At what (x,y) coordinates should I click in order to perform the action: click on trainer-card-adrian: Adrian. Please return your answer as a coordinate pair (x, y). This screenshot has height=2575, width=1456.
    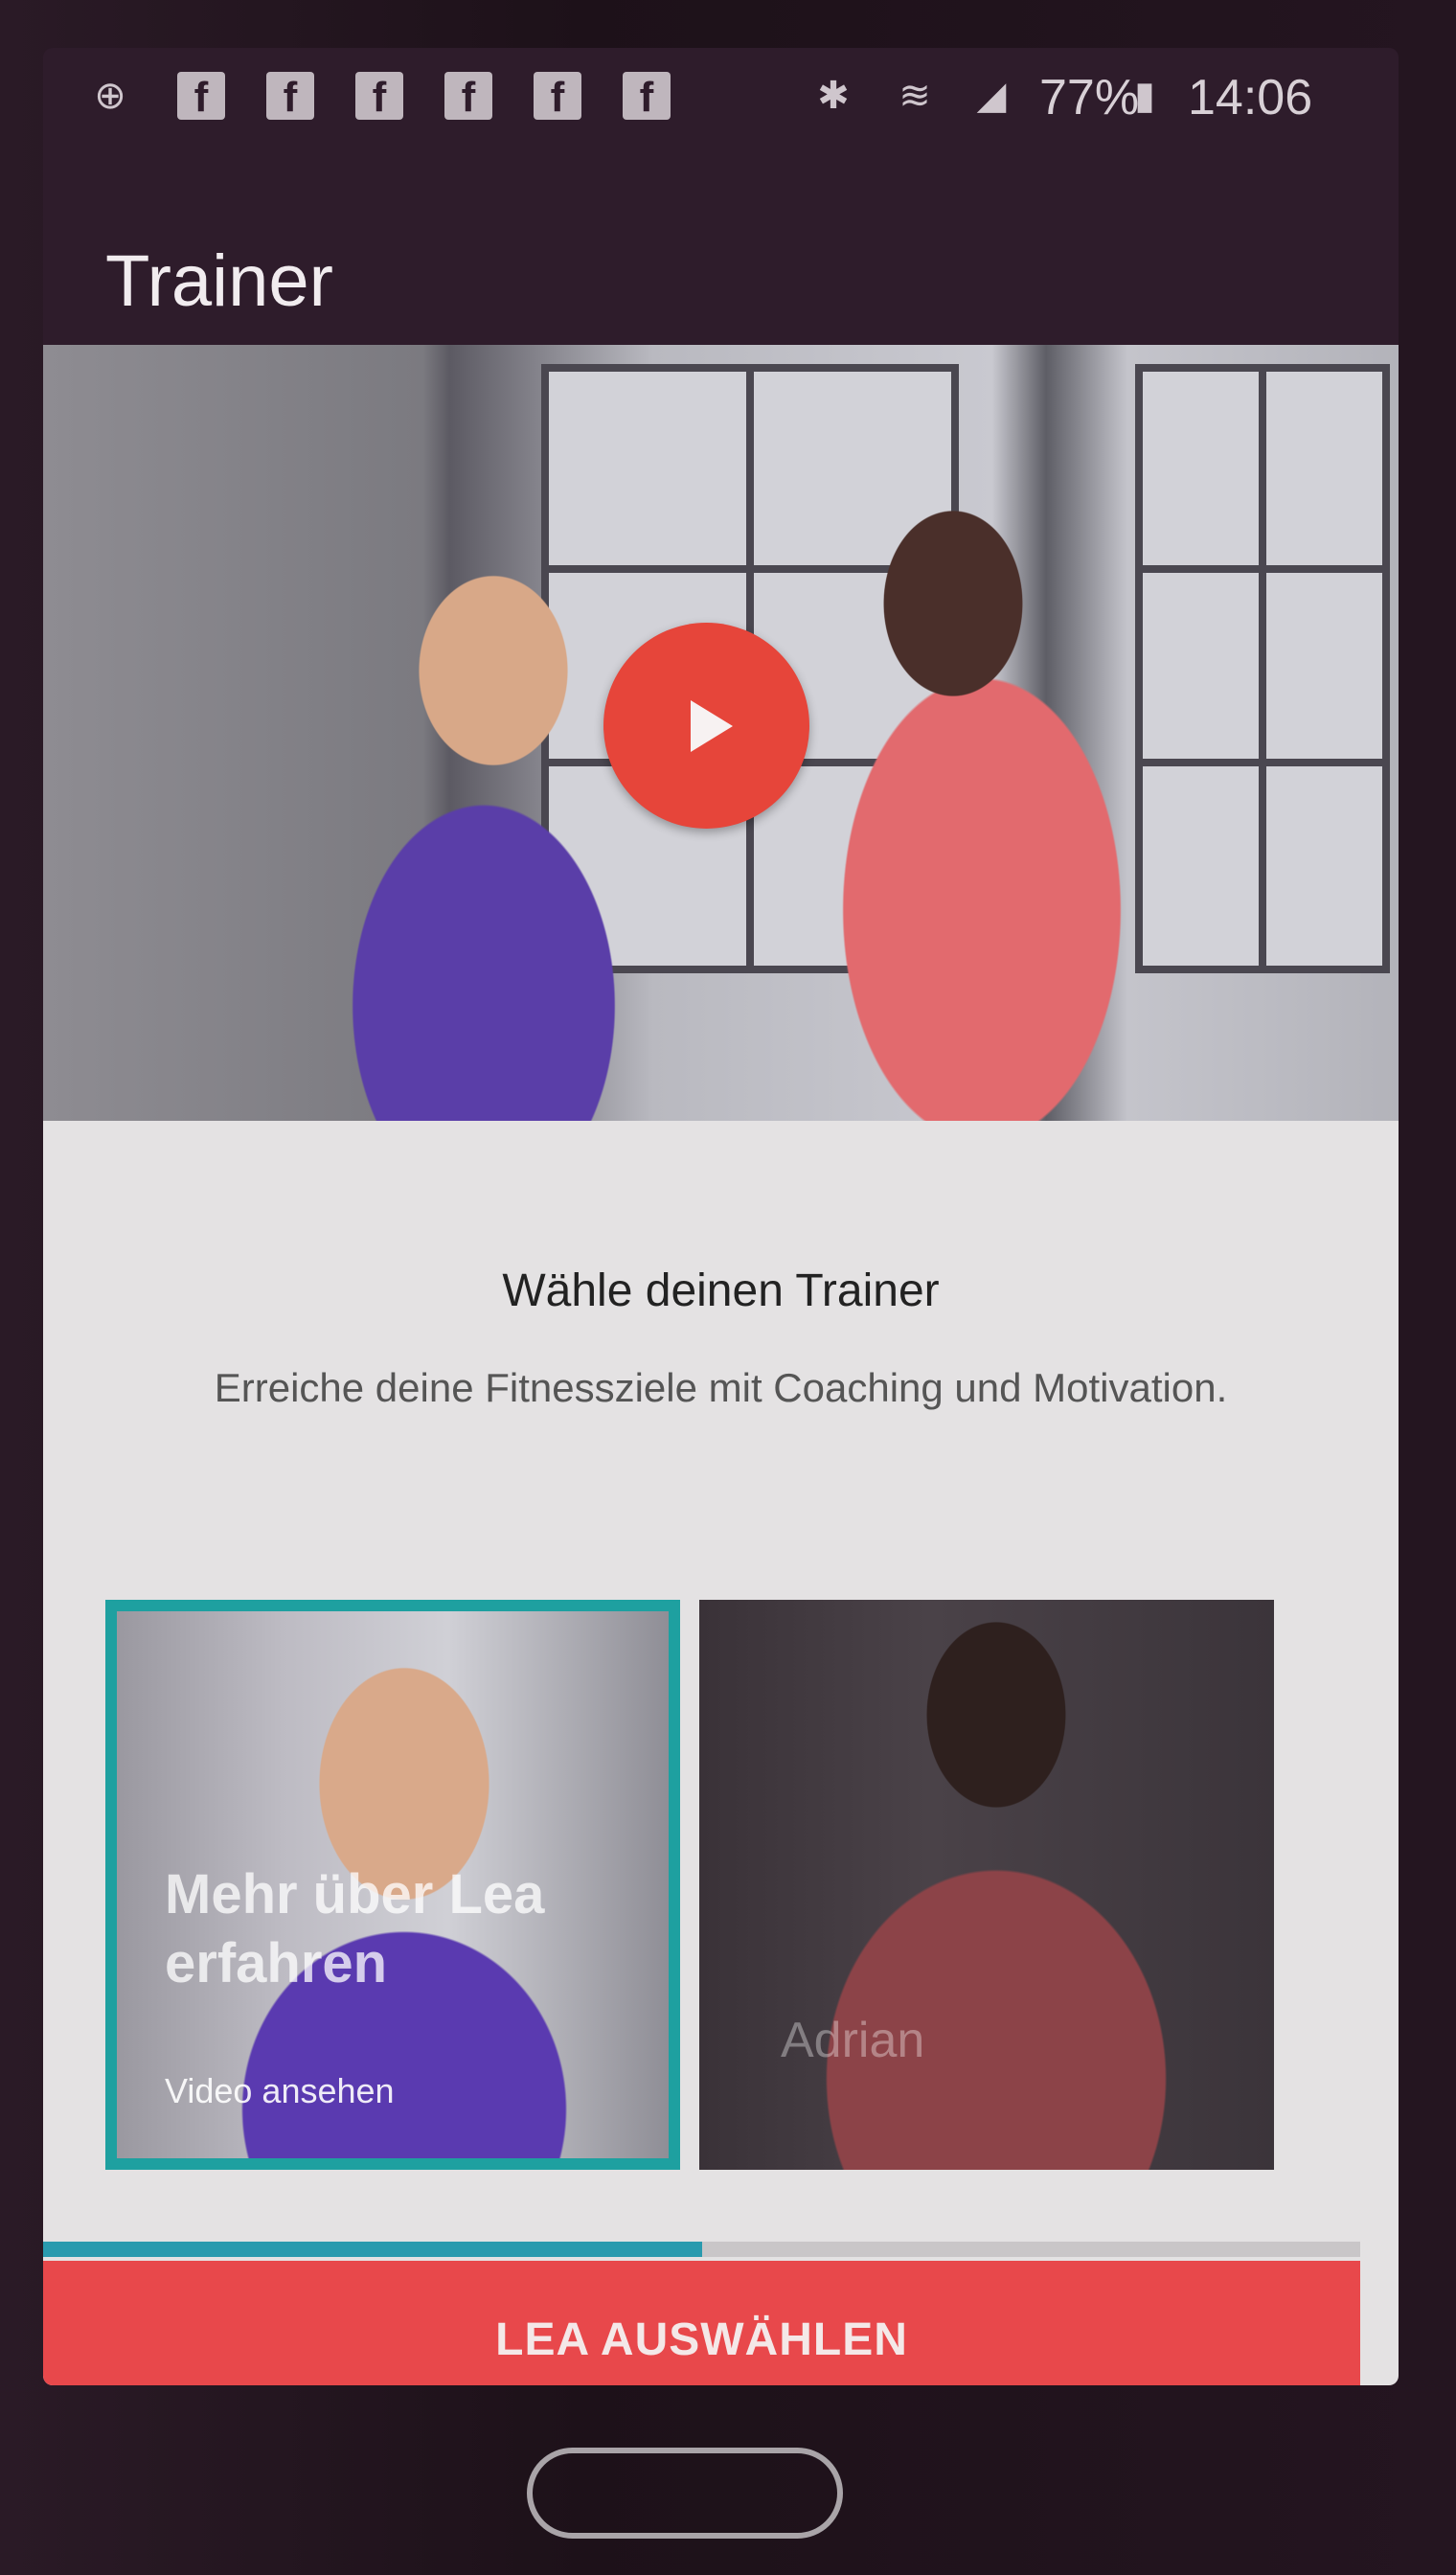
    Looking at the image, I should click on (986, 1885).